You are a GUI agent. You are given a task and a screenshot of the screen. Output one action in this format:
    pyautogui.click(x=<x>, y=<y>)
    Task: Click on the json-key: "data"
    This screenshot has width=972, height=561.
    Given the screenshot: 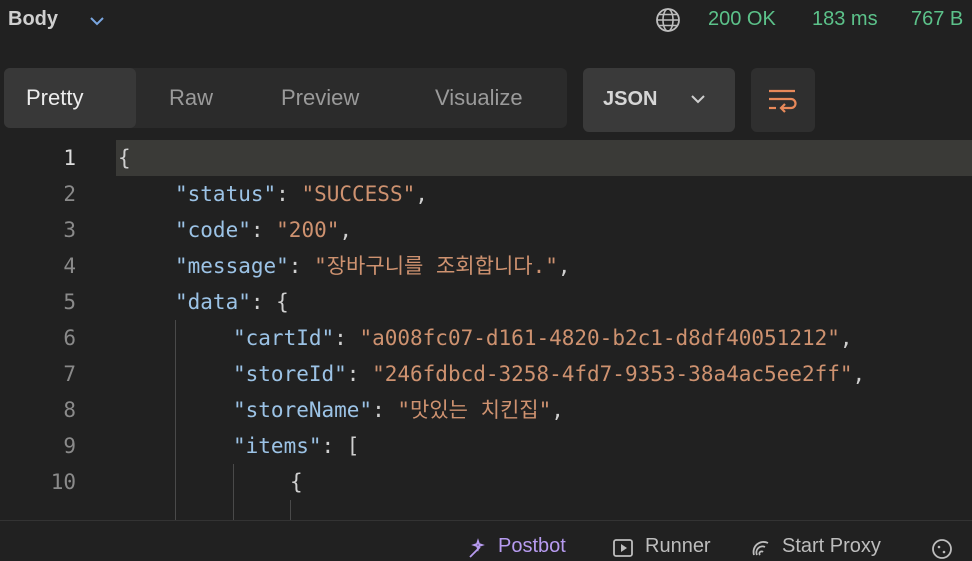 What is the action you would take?
    pyautogui.click(x=213, y=302)
    